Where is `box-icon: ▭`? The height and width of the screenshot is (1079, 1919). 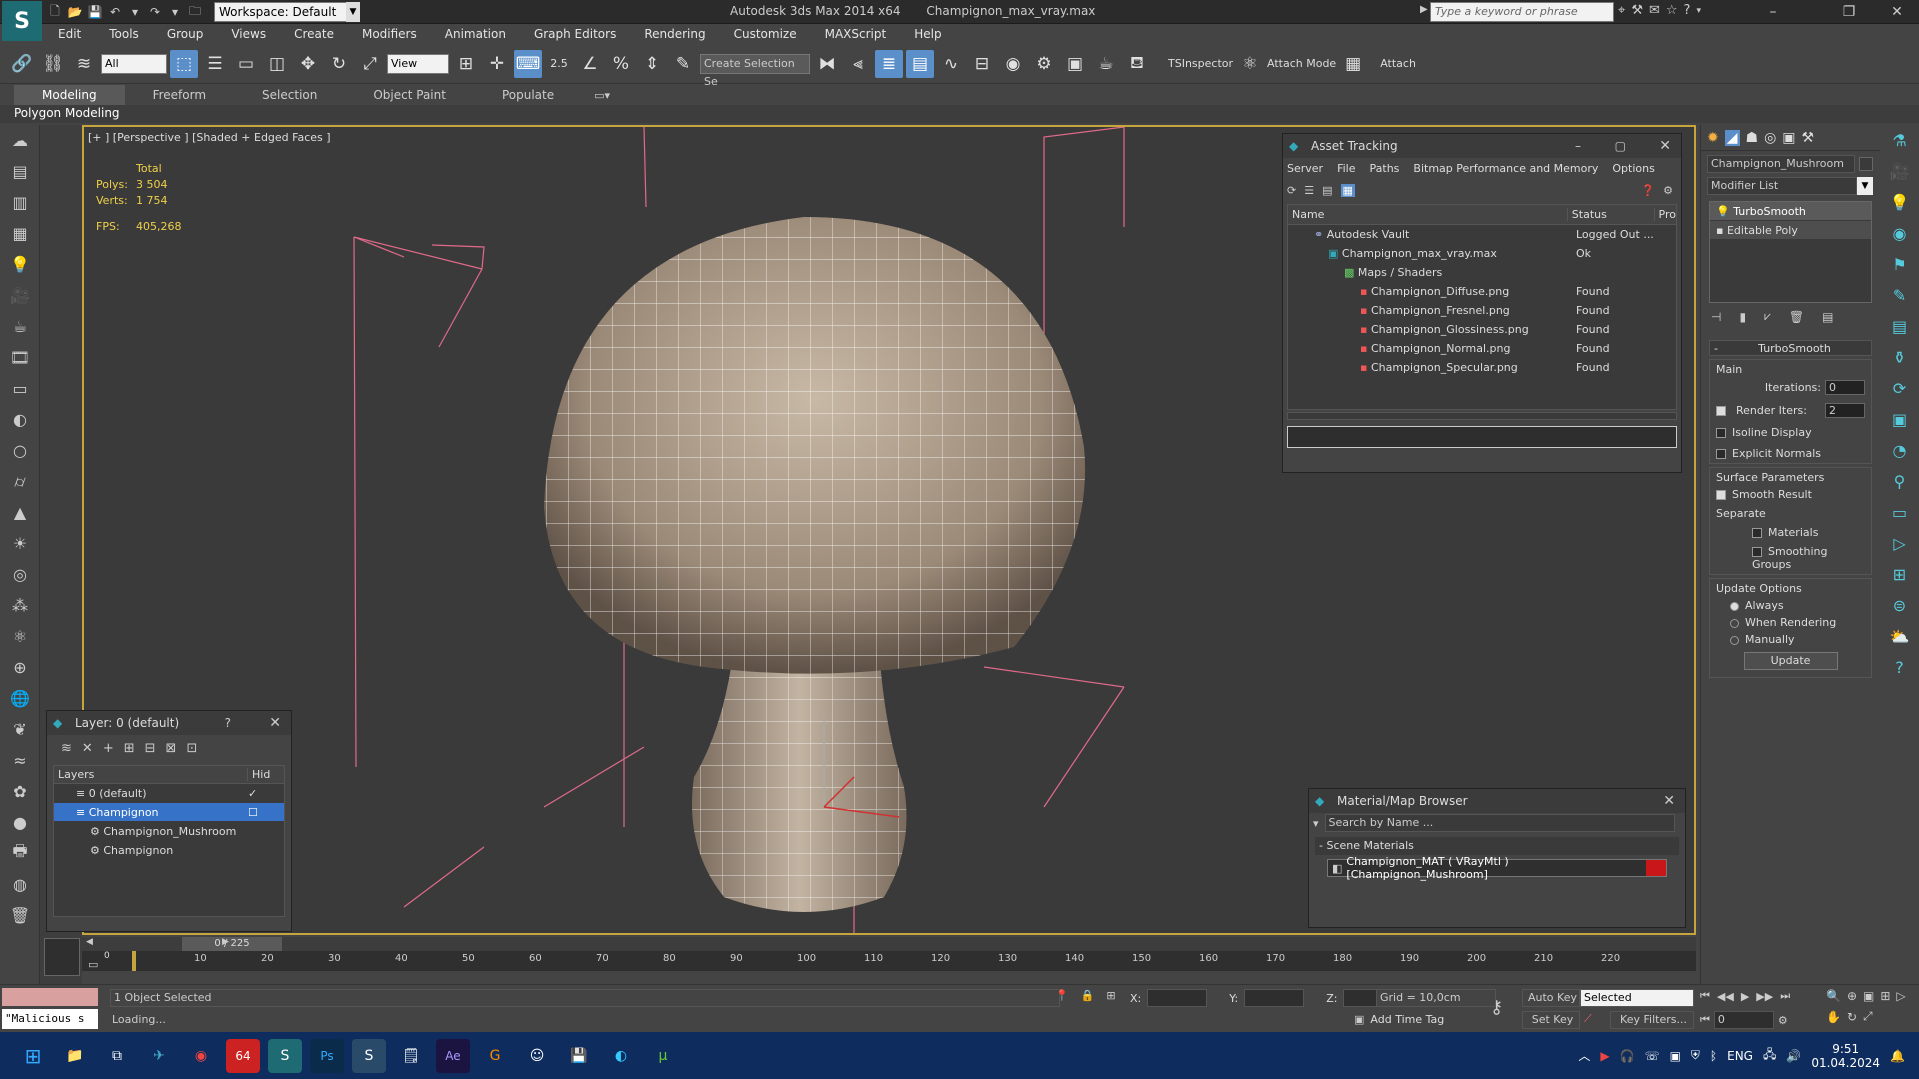 box-icon: ▭ is located at coordinates (20, 388).